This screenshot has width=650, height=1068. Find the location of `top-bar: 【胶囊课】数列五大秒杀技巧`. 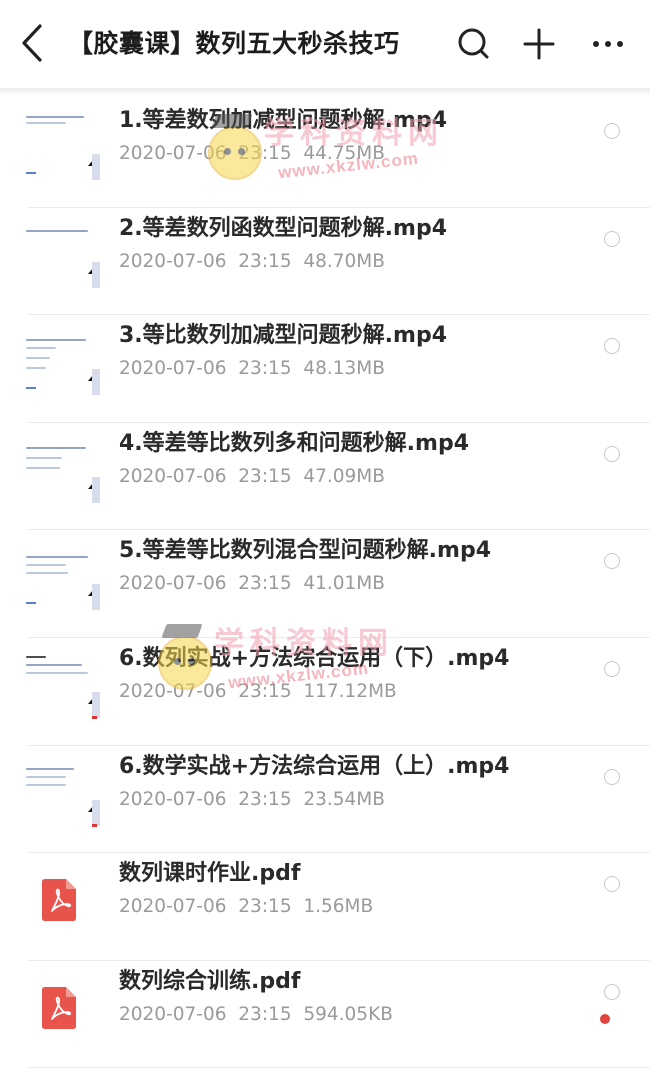

top-bar: 【胶囊课】数列五大秒杀技巧 is located at coordinates (325, 45).